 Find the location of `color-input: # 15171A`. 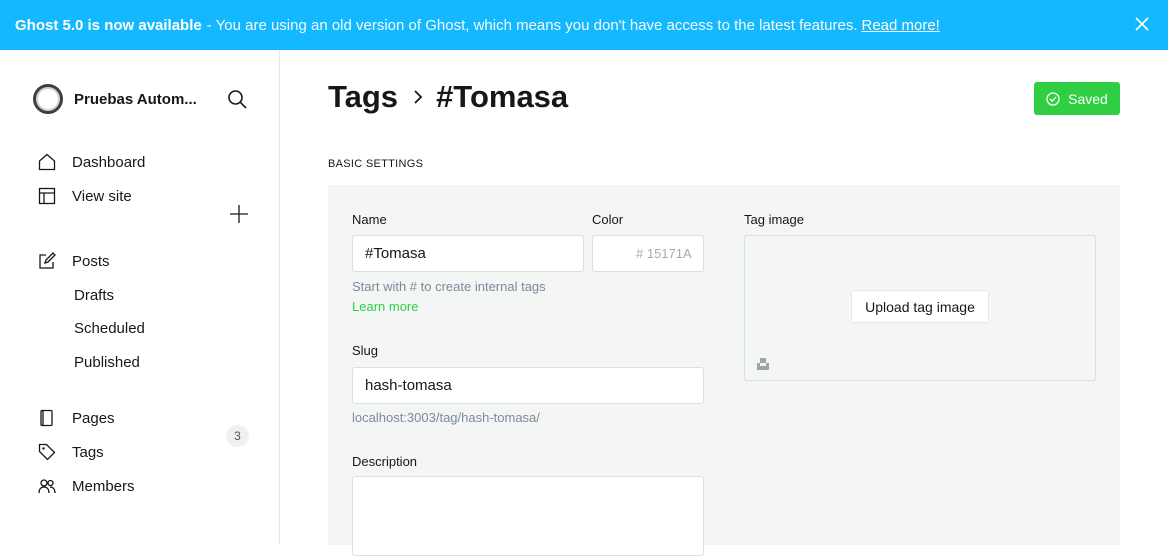

color-input: # 15171A is located at coordinates (666, 253).